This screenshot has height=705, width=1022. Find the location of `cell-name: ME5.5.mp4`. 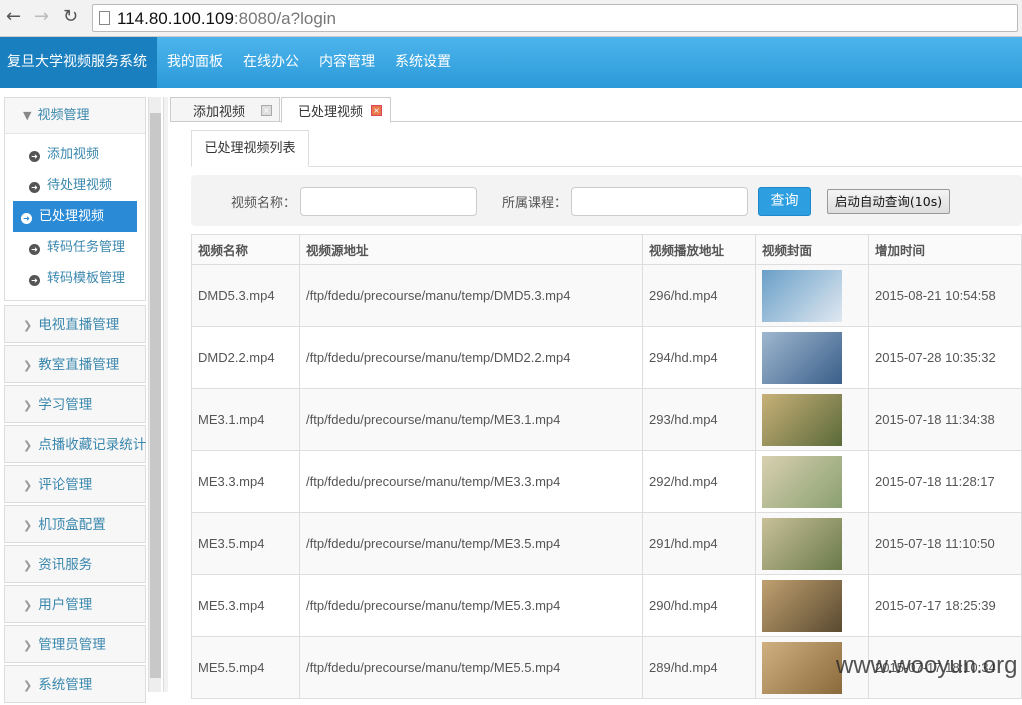

cell-name: ME5.5.mp4 is located at coordinates (245, 667).